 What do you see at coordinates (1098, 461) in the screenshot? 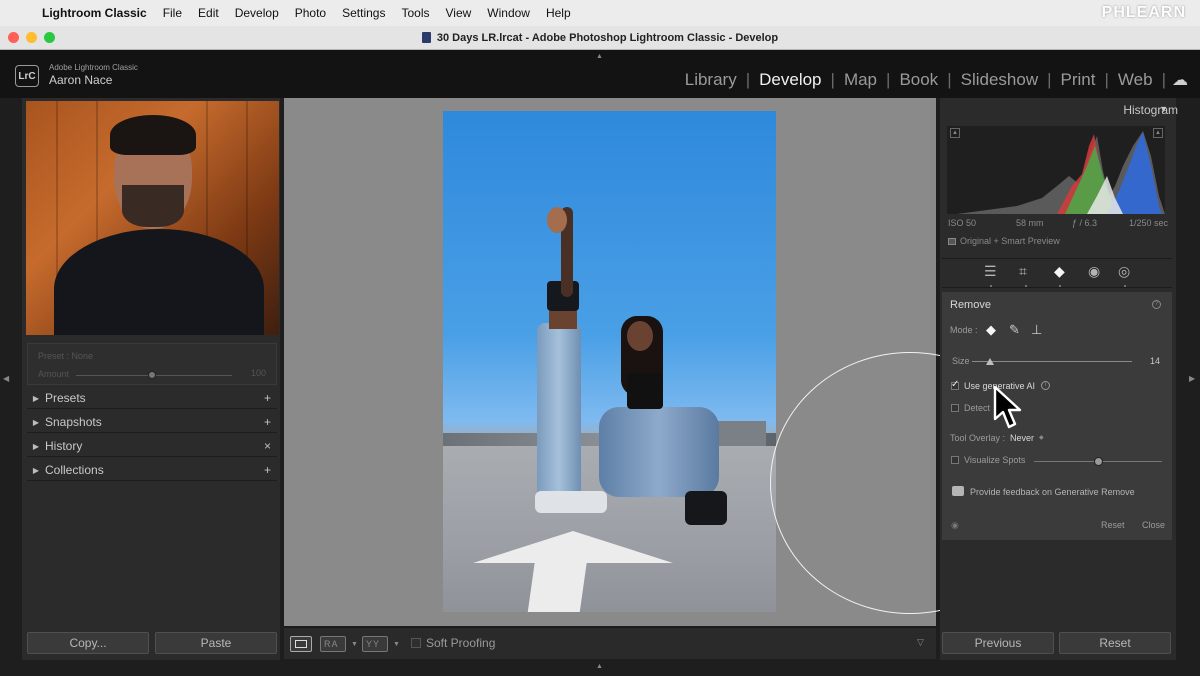
I see `visualize-spots-slider-knob` at bounding box center [1098, 461].